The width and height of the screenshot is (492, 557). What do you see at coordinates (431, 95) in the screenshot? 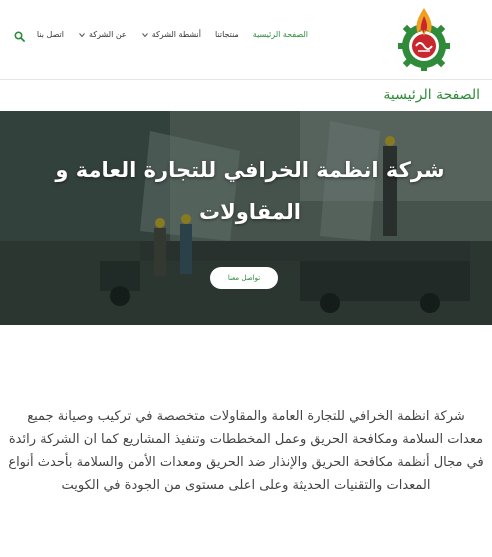
I see `page-title: الصفحة الرئيسية` at bounding box center [431, 95].